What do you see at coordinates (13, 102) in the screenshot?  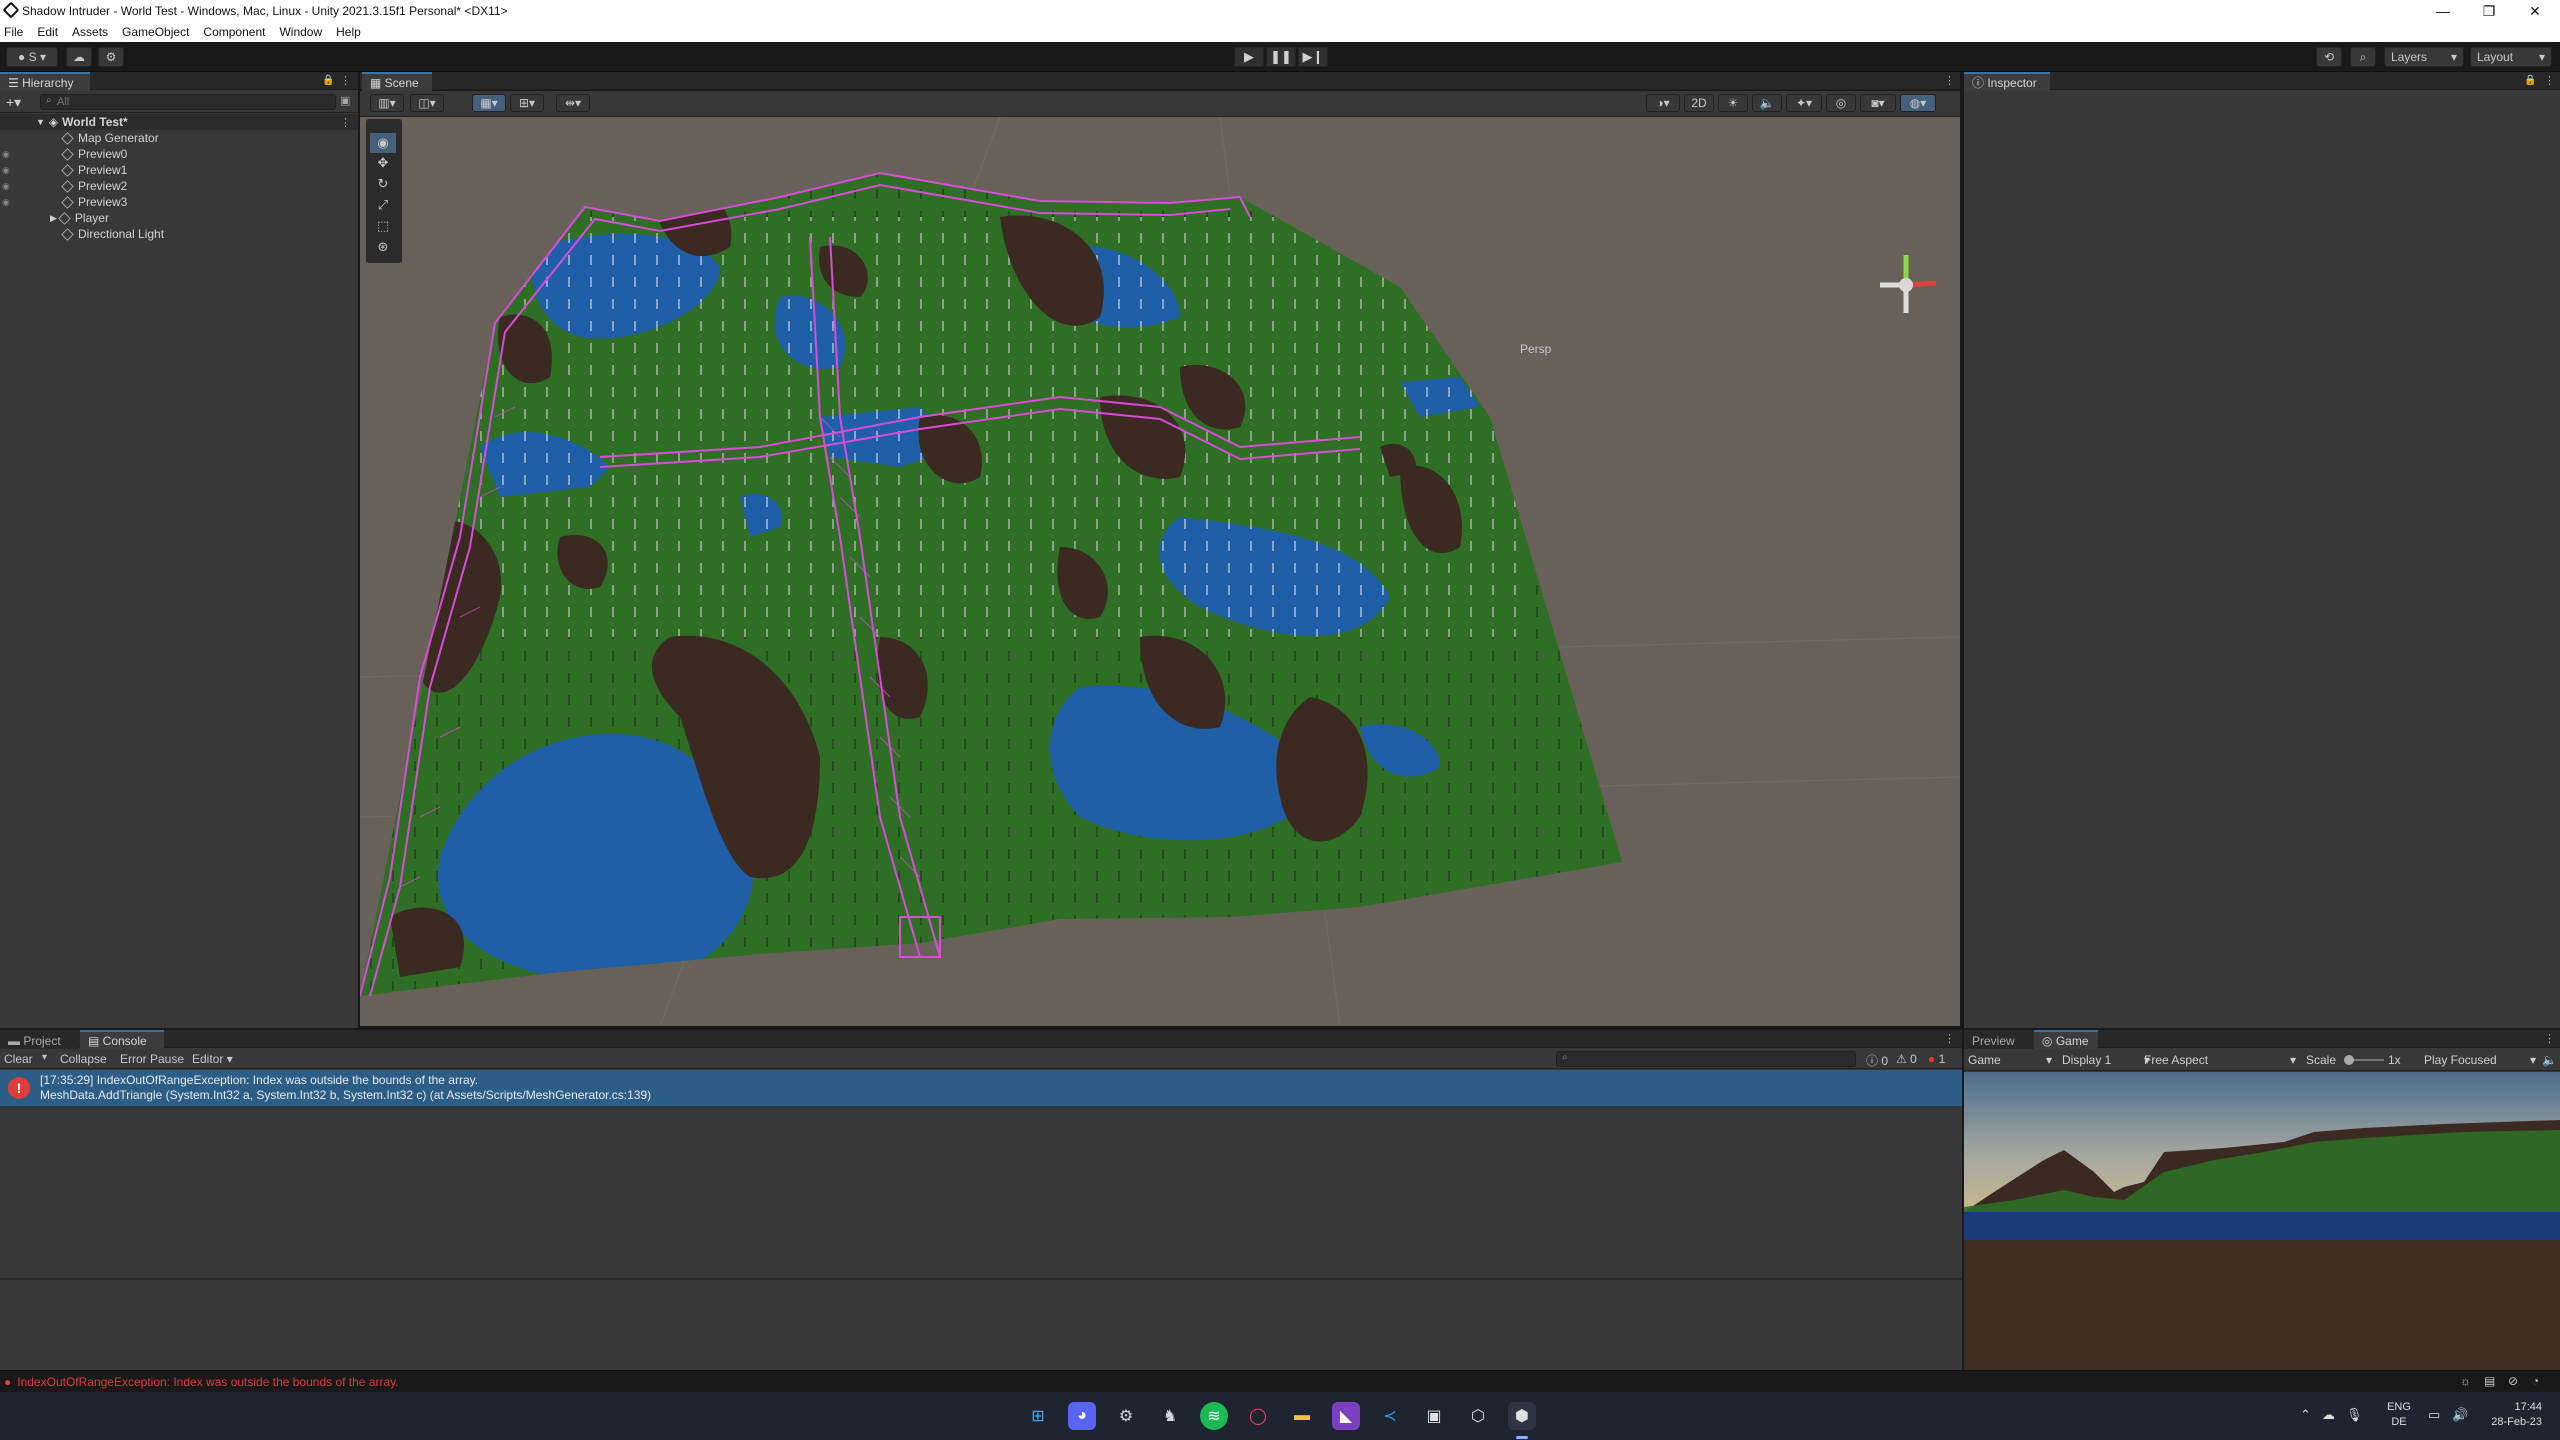 I see `add-object-button: +▾` at bounding box center [13, 102].